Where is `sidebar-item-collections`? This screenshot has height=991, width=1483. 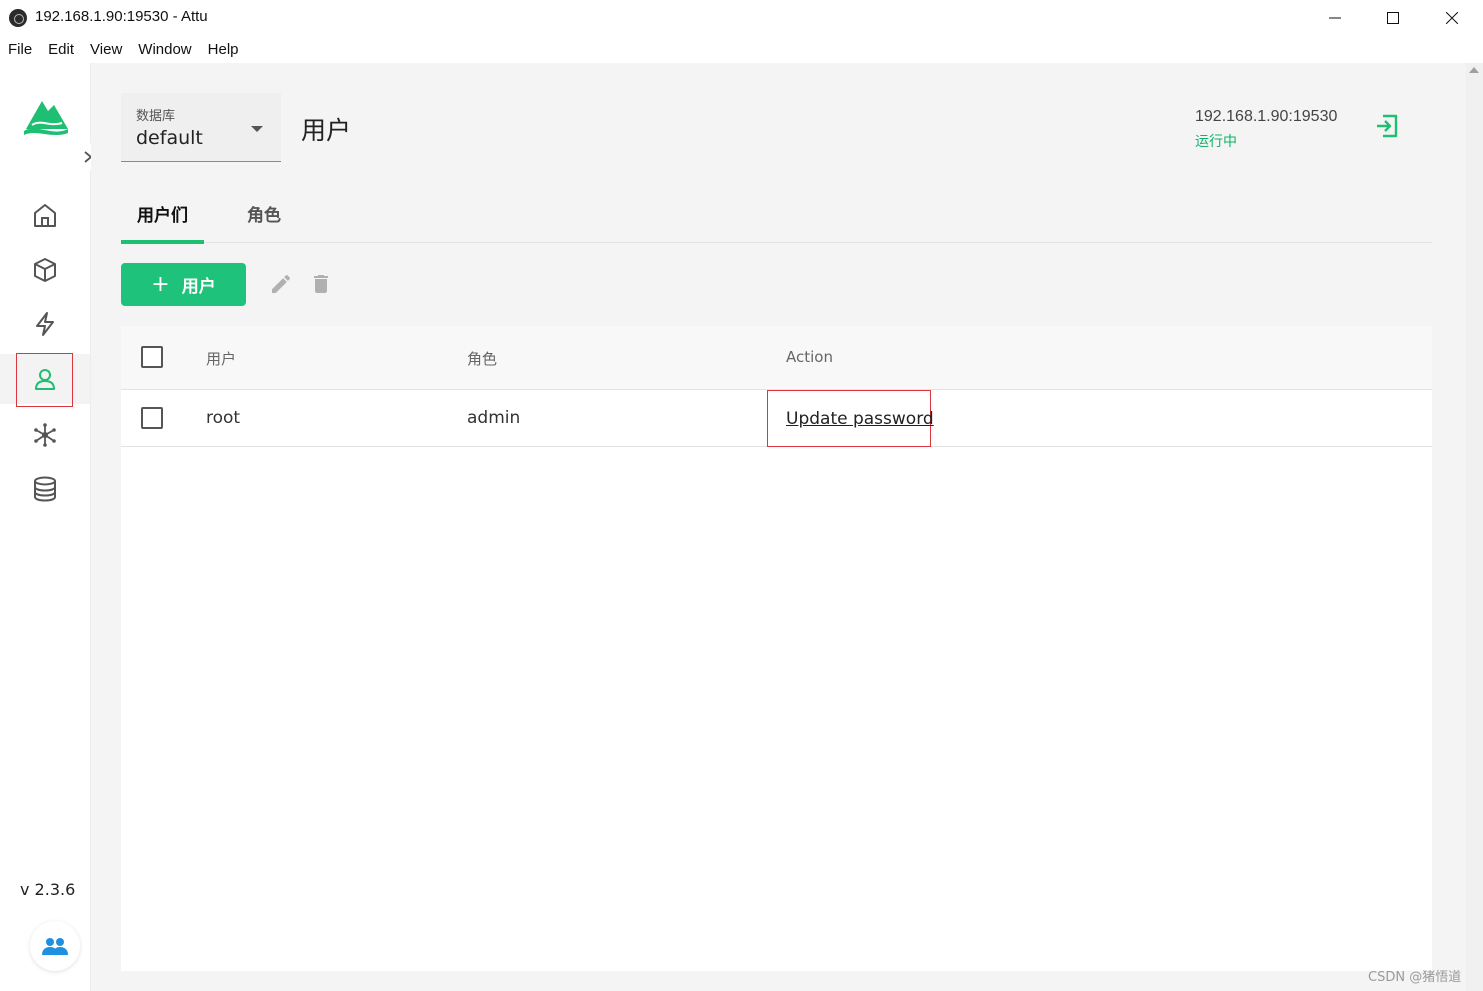
sidebar-item-collections is located at coordinates (45, 270).